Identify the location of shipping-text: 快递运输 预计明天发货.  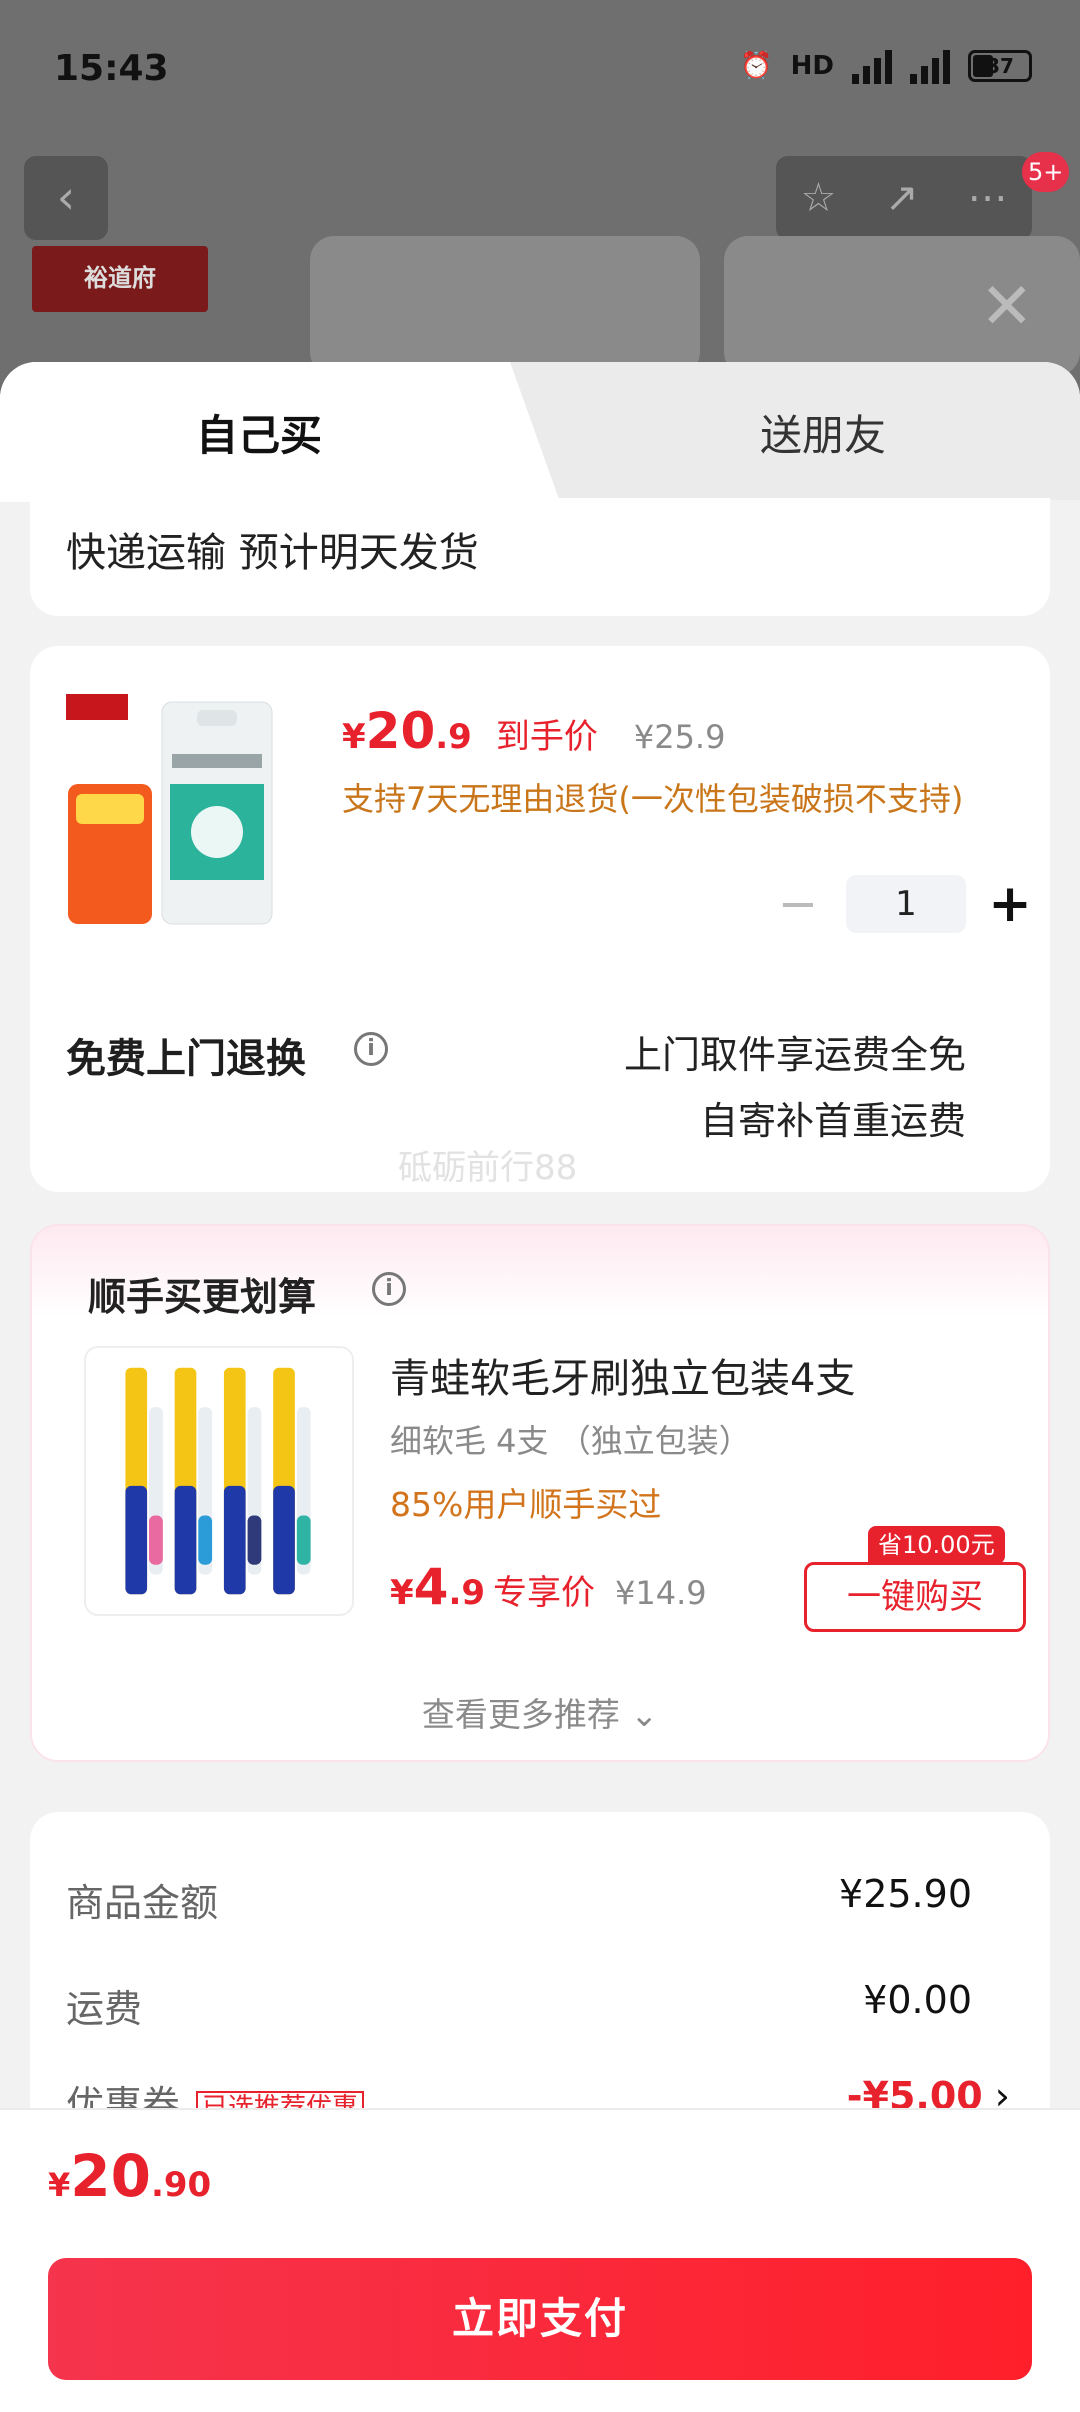
(272, 553).